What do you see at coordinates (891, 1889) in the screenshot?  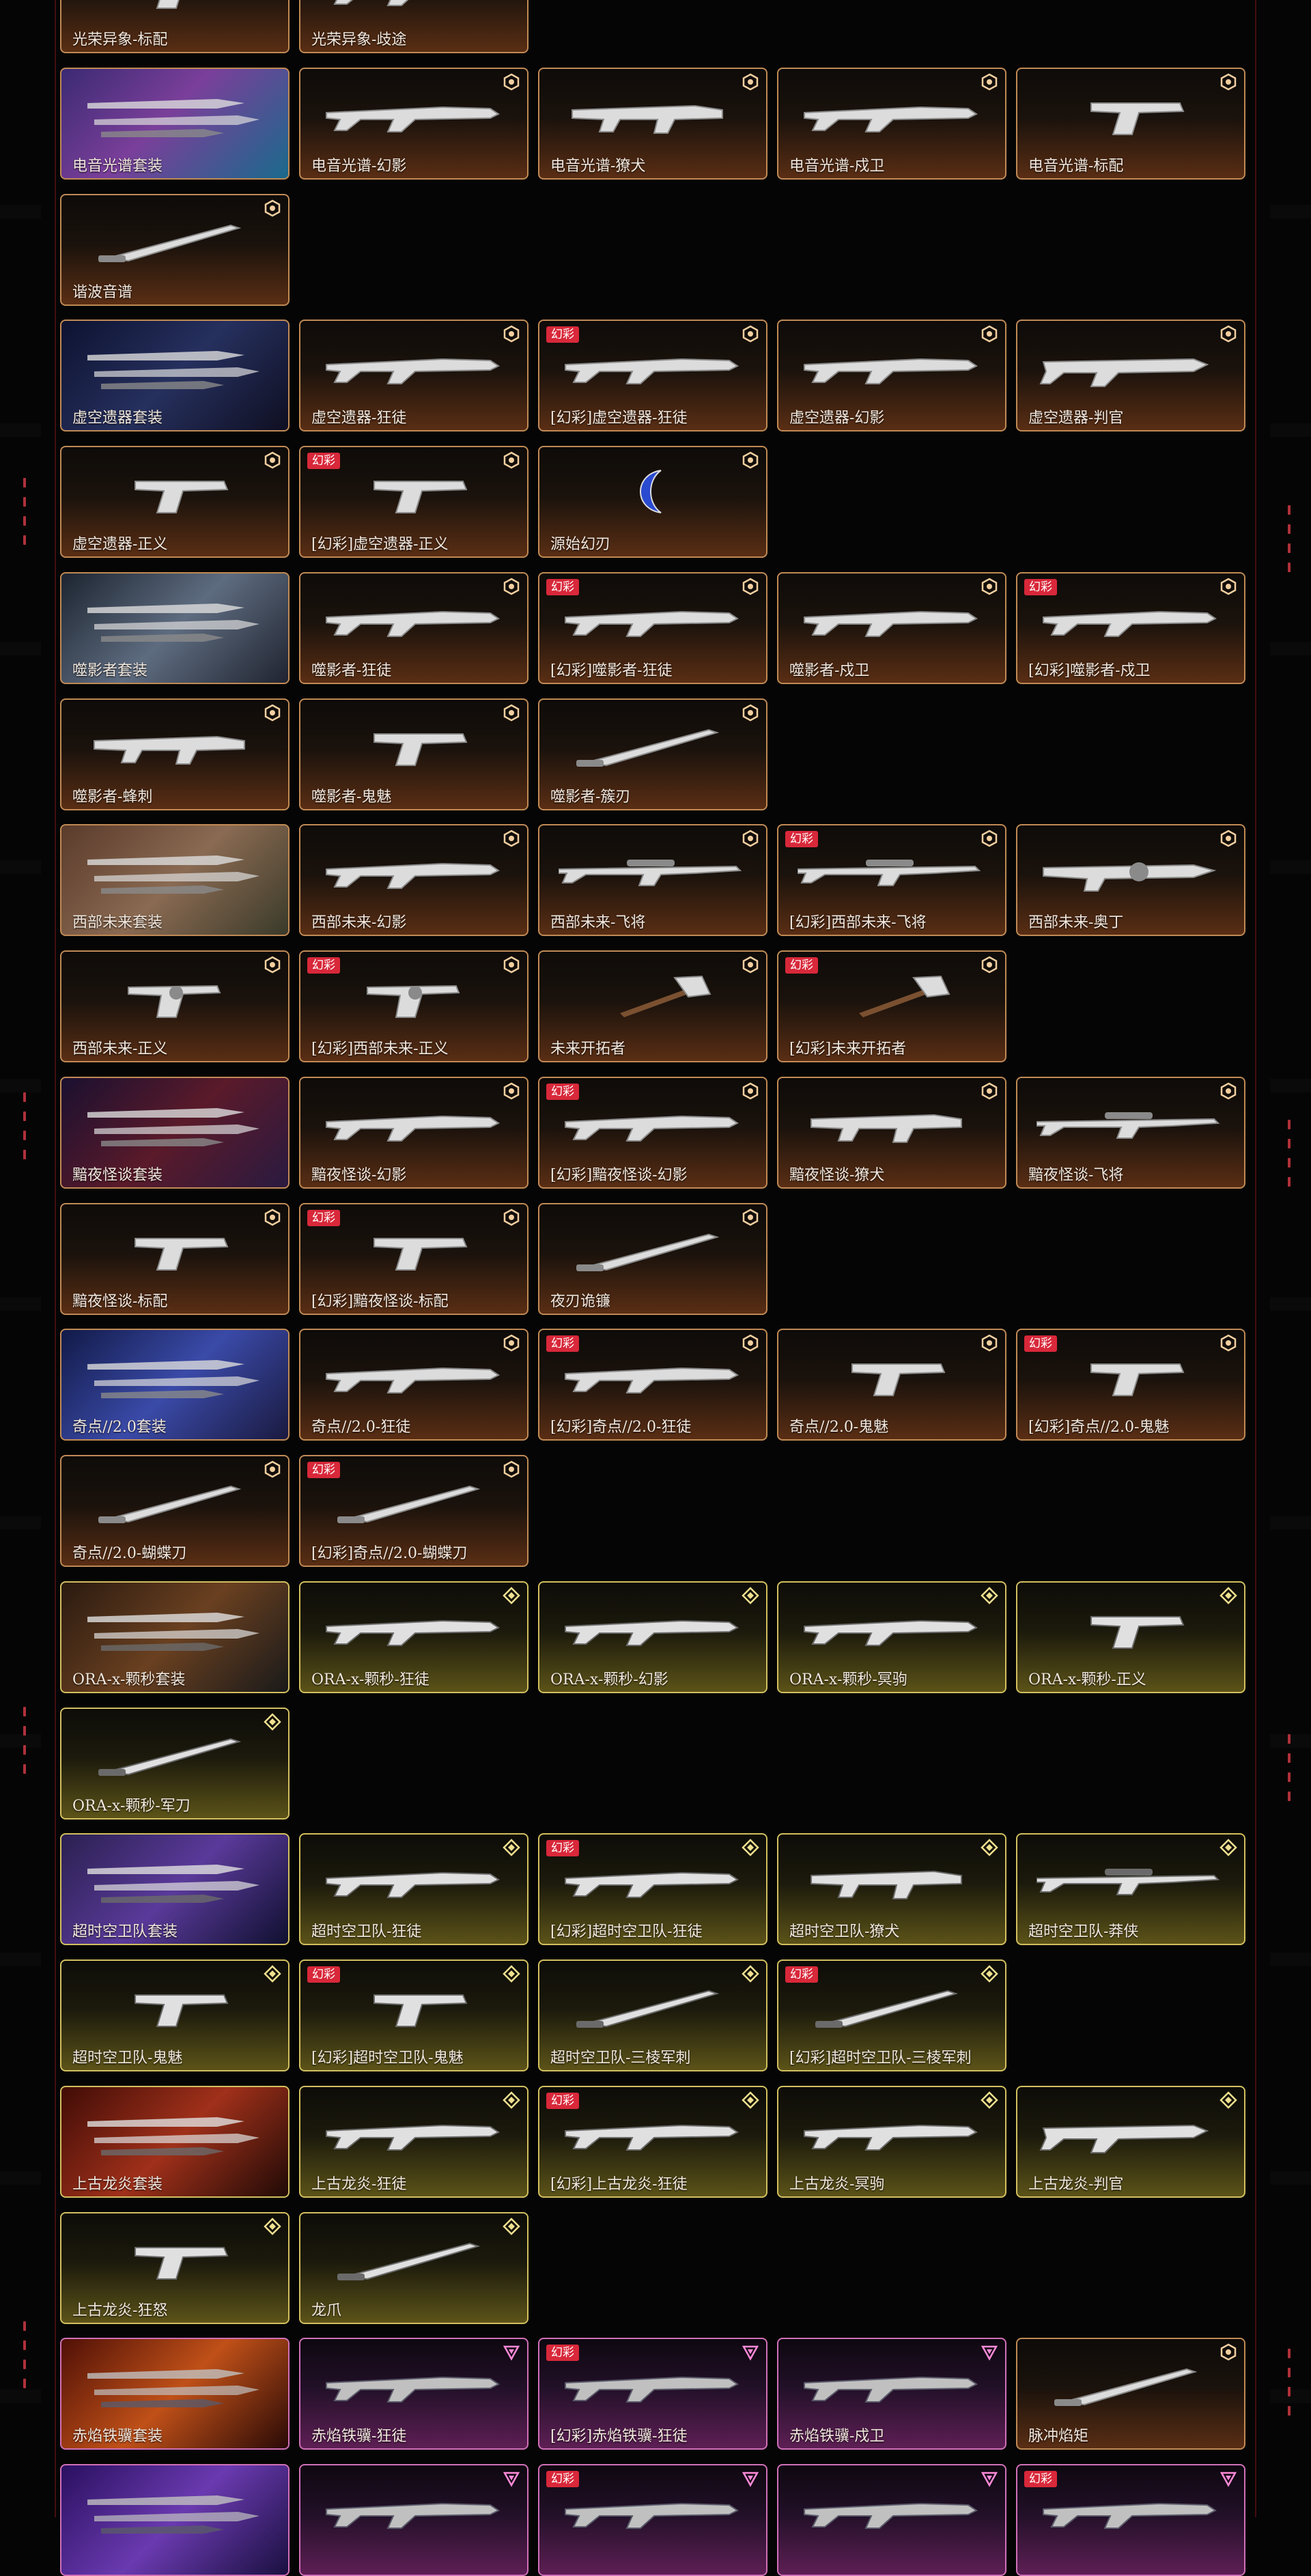 I see `skin-card: 超时空卫队-獠犬` at bounding box center [891, 1889].